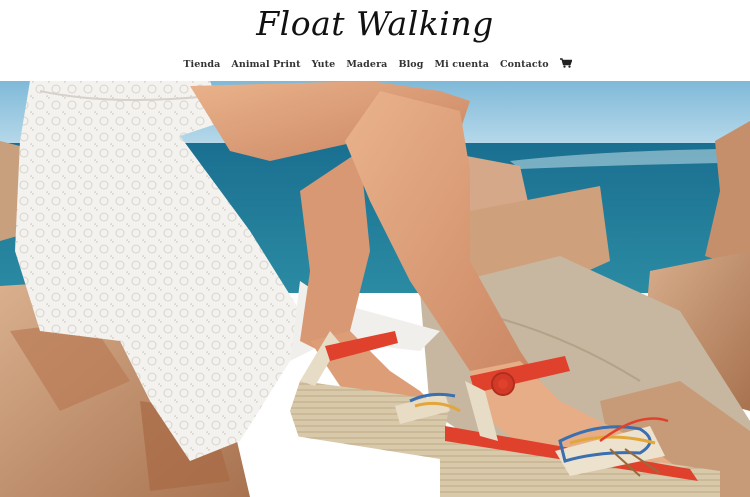 The width and height of the screenshot is (750, 497). What do you see at coordinates (201, 64) in the screenshot?
I see `nav-item-tienda: Tienda` at bounding box center [201, 64].